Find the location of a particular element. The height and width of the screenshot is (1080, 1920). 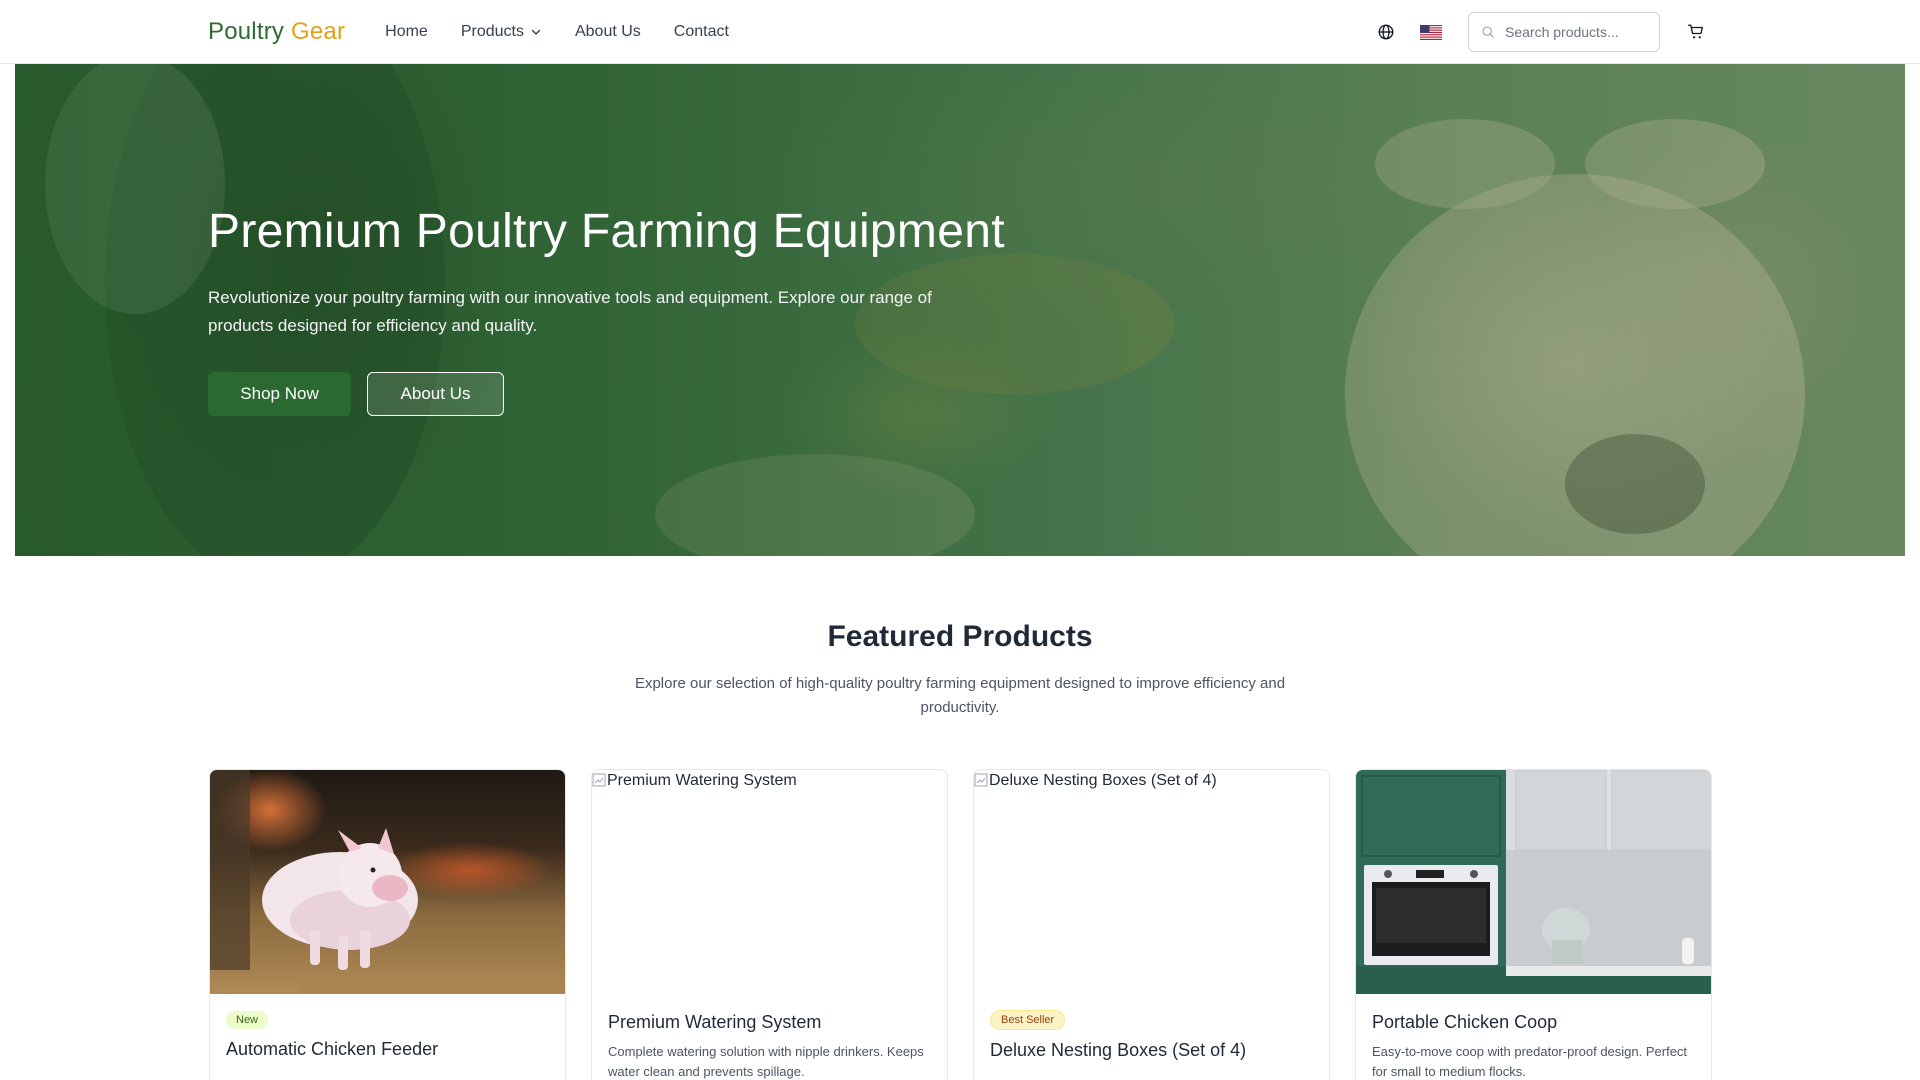

us-flag-icon is located at coordinates (1431, 32).